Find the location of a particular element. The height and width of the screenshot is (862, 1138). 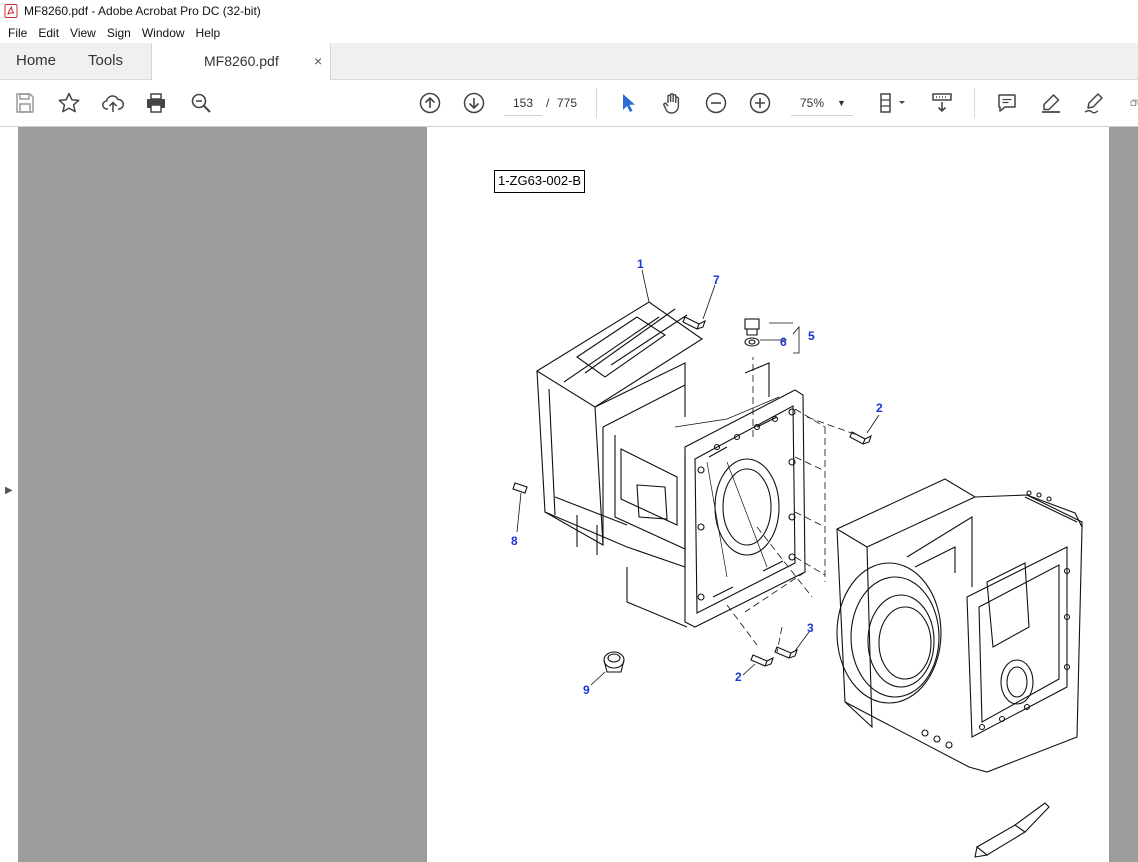

menu-sign: Sign is located at coordinates (119, 33).